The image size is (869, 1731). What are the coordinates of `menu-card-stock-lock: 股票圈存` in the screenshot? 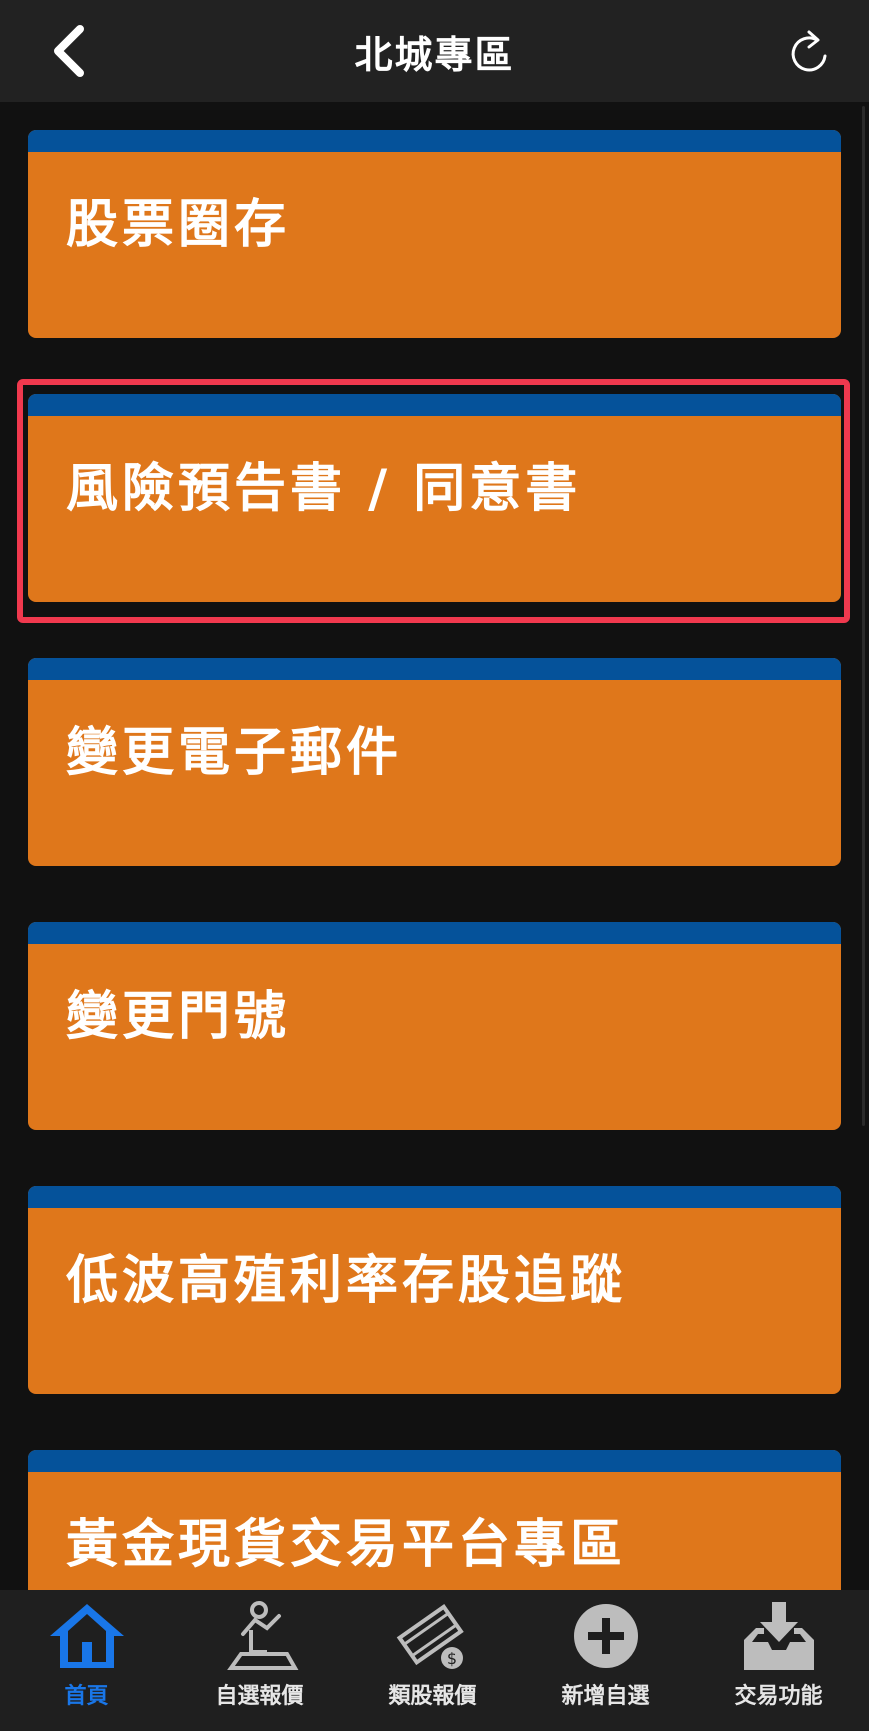 It's located at (434, 234).